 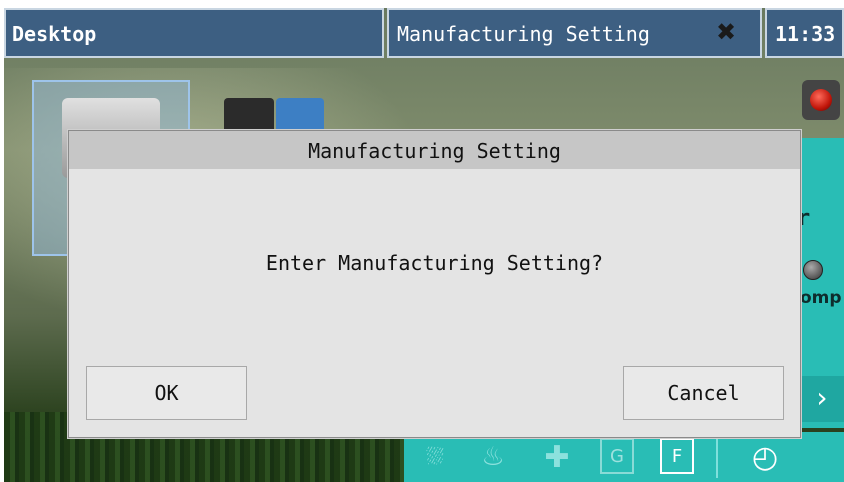 I want to click on taskbar-window-title: Manufacturing Setting, so click(x=523, y=34).